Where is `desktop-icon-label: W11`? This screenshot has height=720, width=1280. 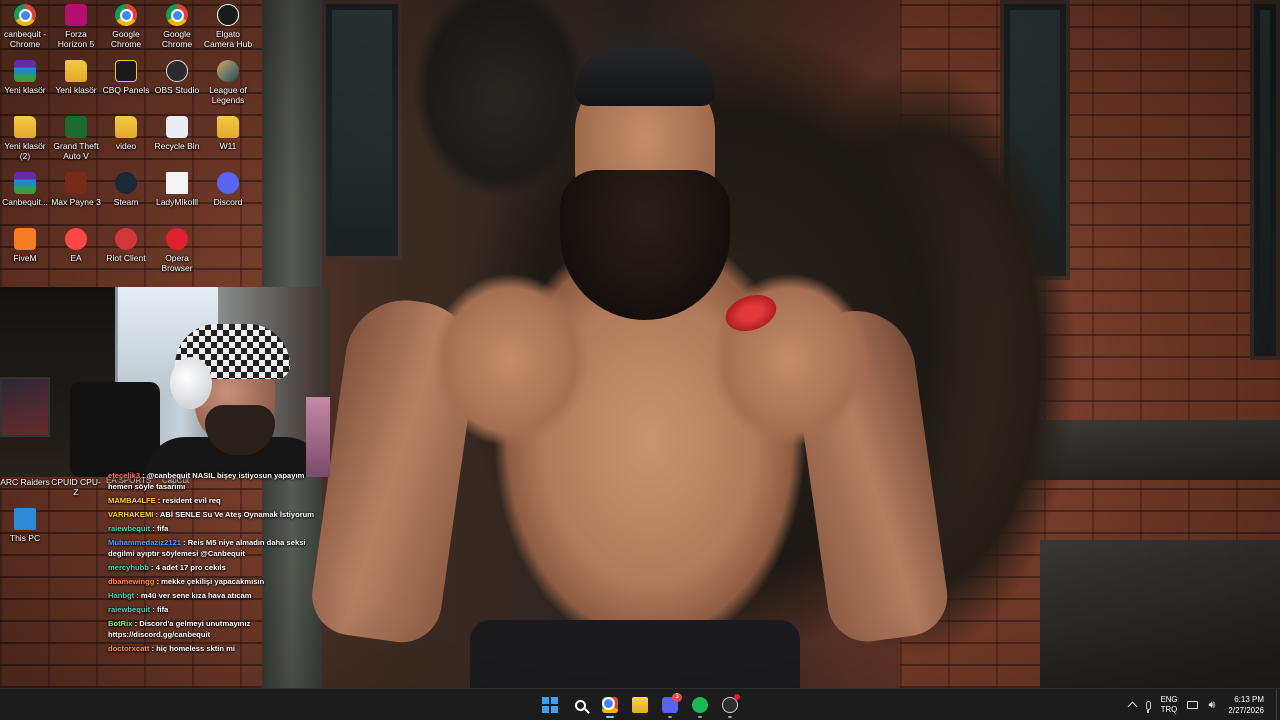 desktop-icon-label: W11 is located at coordinates (228, 146).